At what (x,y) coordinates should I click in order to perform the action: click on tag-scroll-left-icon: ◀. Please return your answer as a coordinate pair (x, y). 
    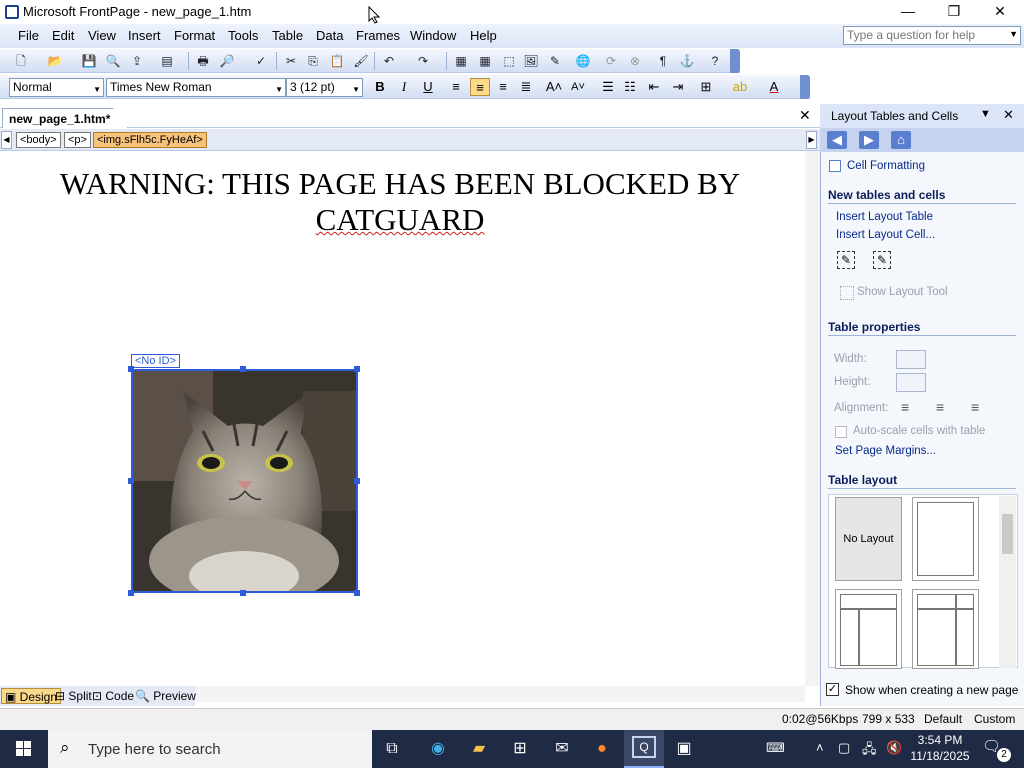
    Looking at the image, I should click on (6, 140).